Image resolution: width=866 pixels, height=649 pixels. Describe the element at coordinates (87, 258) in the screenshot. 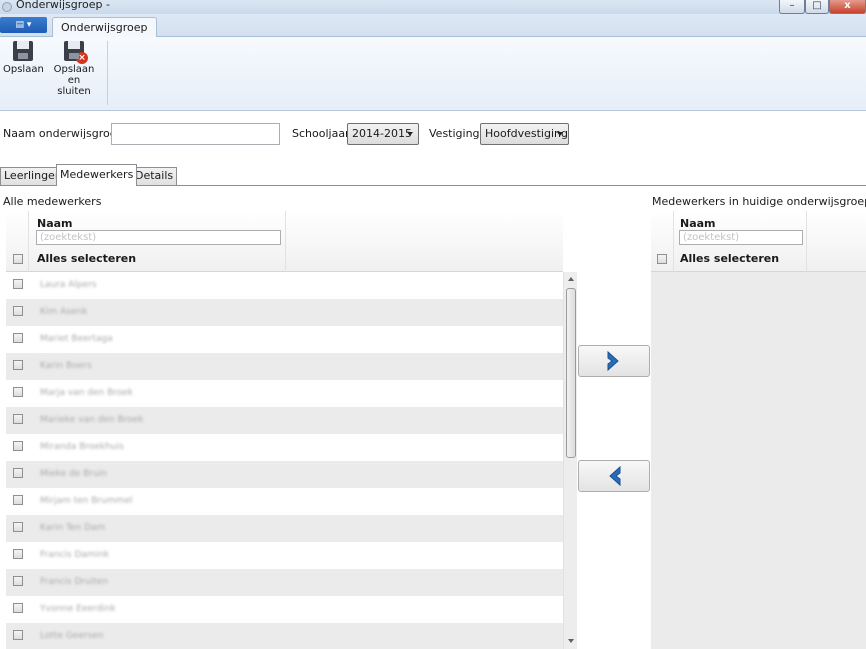

I see `left-select-all-label: Alles selecteren` at that location.